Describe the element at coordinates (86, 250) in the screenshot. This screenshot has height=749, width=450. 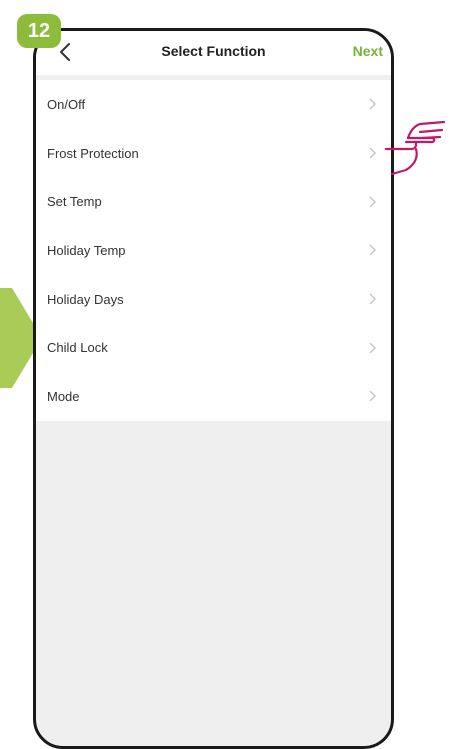
I see `function-item-label: Holiday Temp` at that location.